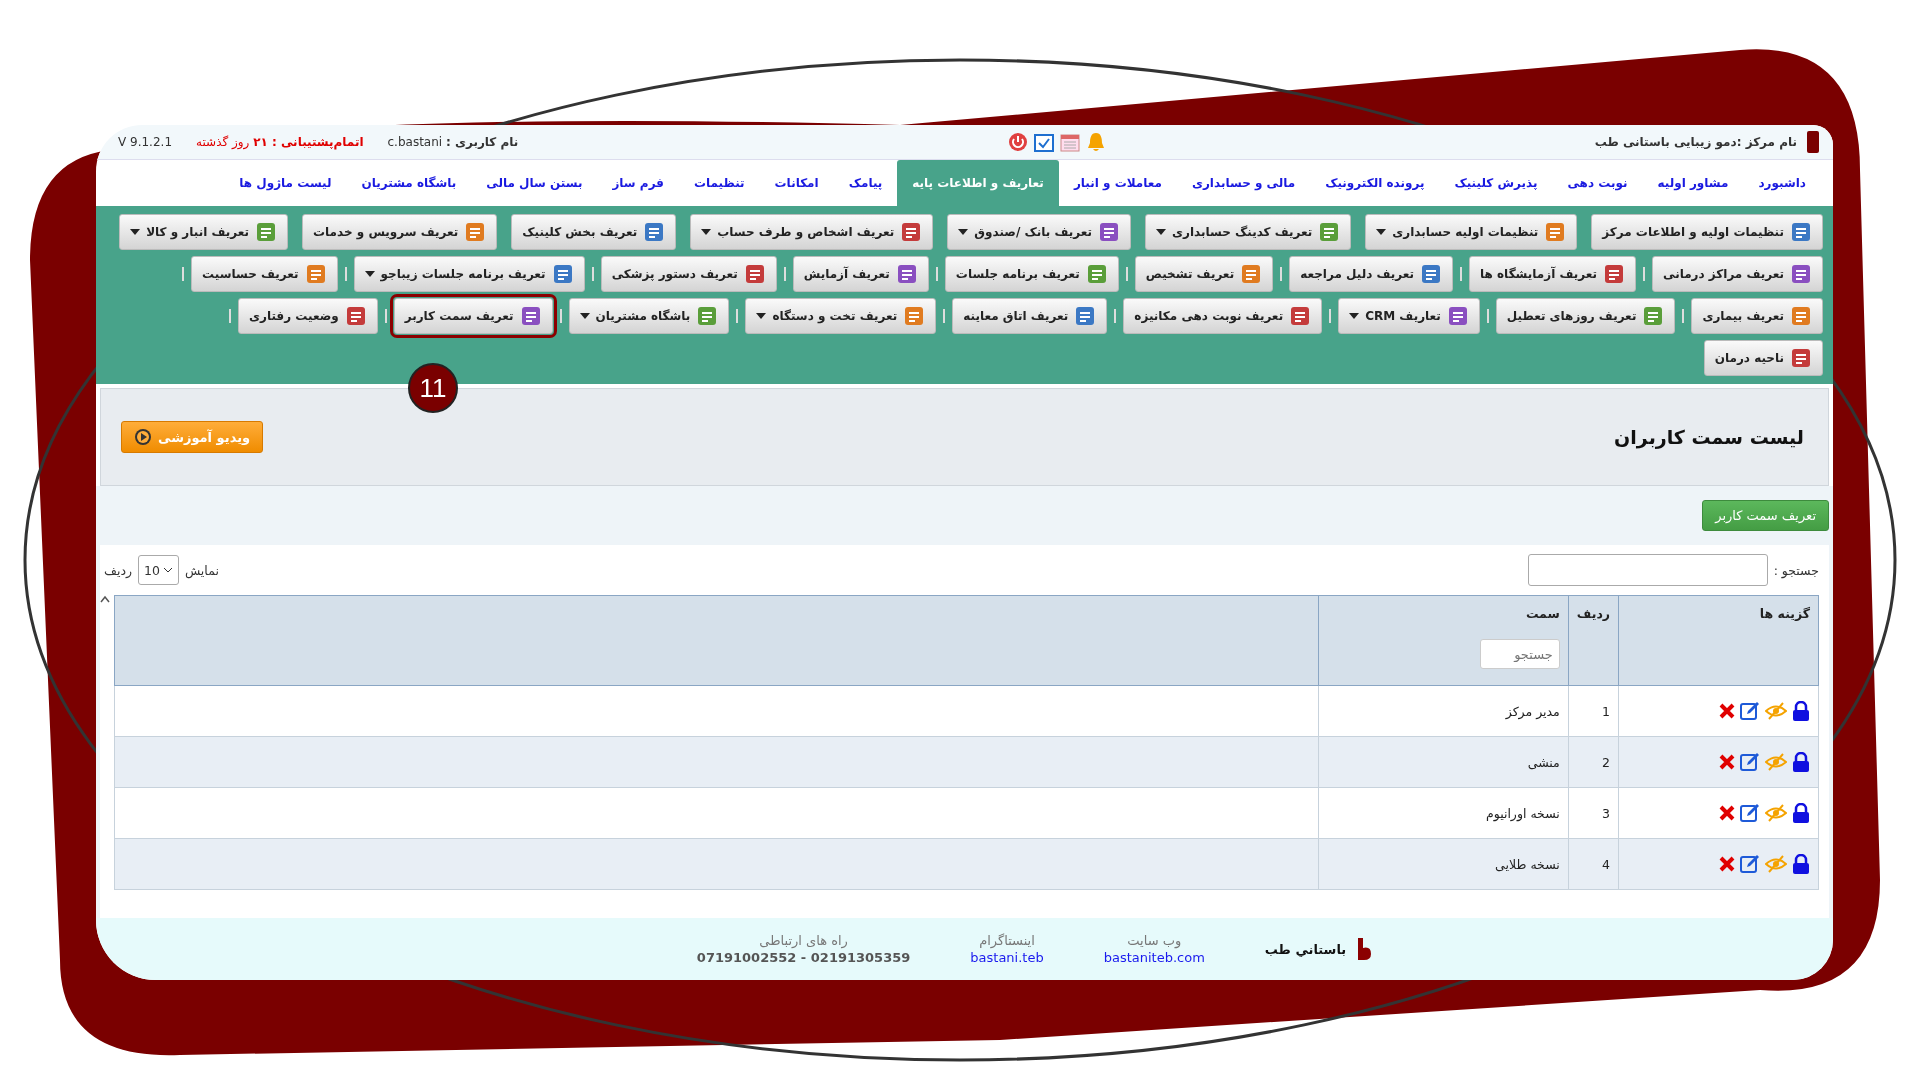 The height and width of the screenshot is (1080, 1920). What do you see at coordinates (1519, 654) in the screenshot?
I see `filter-field: جستجو` at bounding box center [1519, 654].